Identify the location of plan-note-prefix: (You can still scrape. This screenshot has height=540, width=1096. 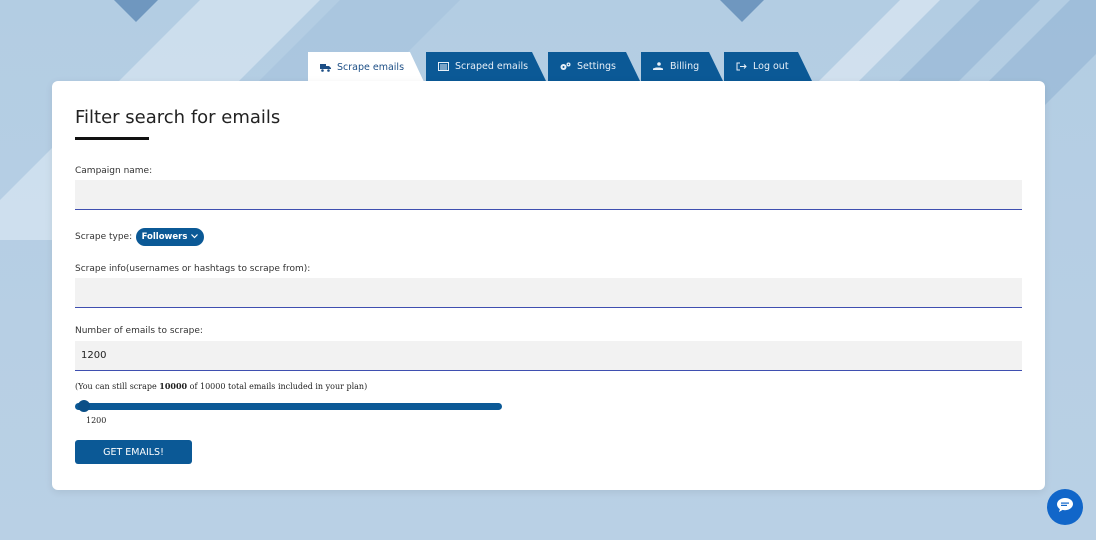
(117, 386).